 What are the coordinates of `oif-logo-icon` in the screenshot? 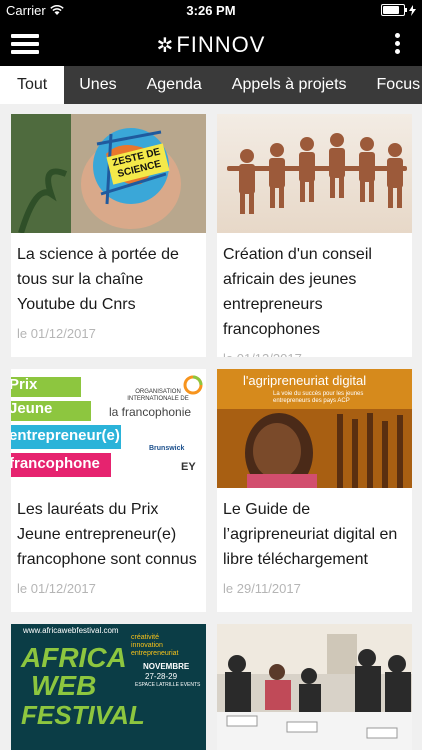 It's located at (193, 385).